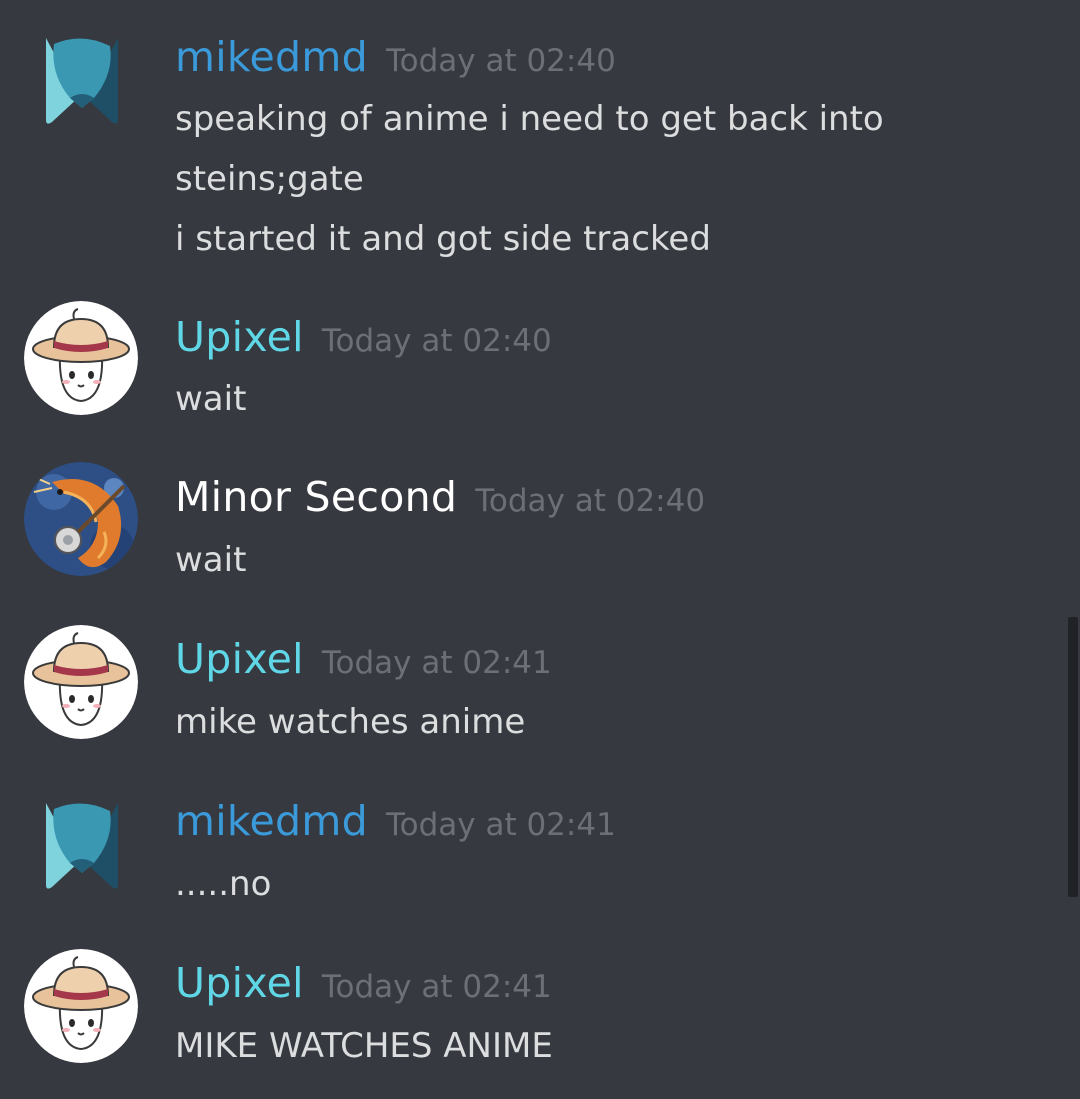  I want to click on minor-second-avatar, so click(81, 519).